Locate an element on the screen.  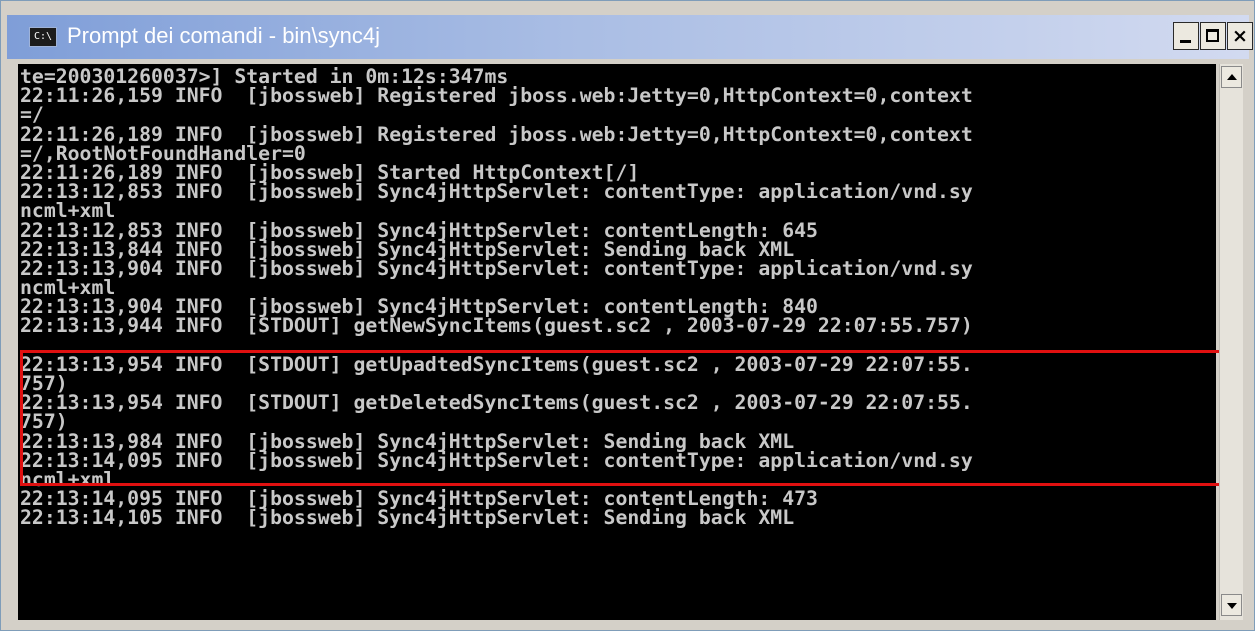
scroll-up-arrow-icon is located at coordinates (1232, 77).